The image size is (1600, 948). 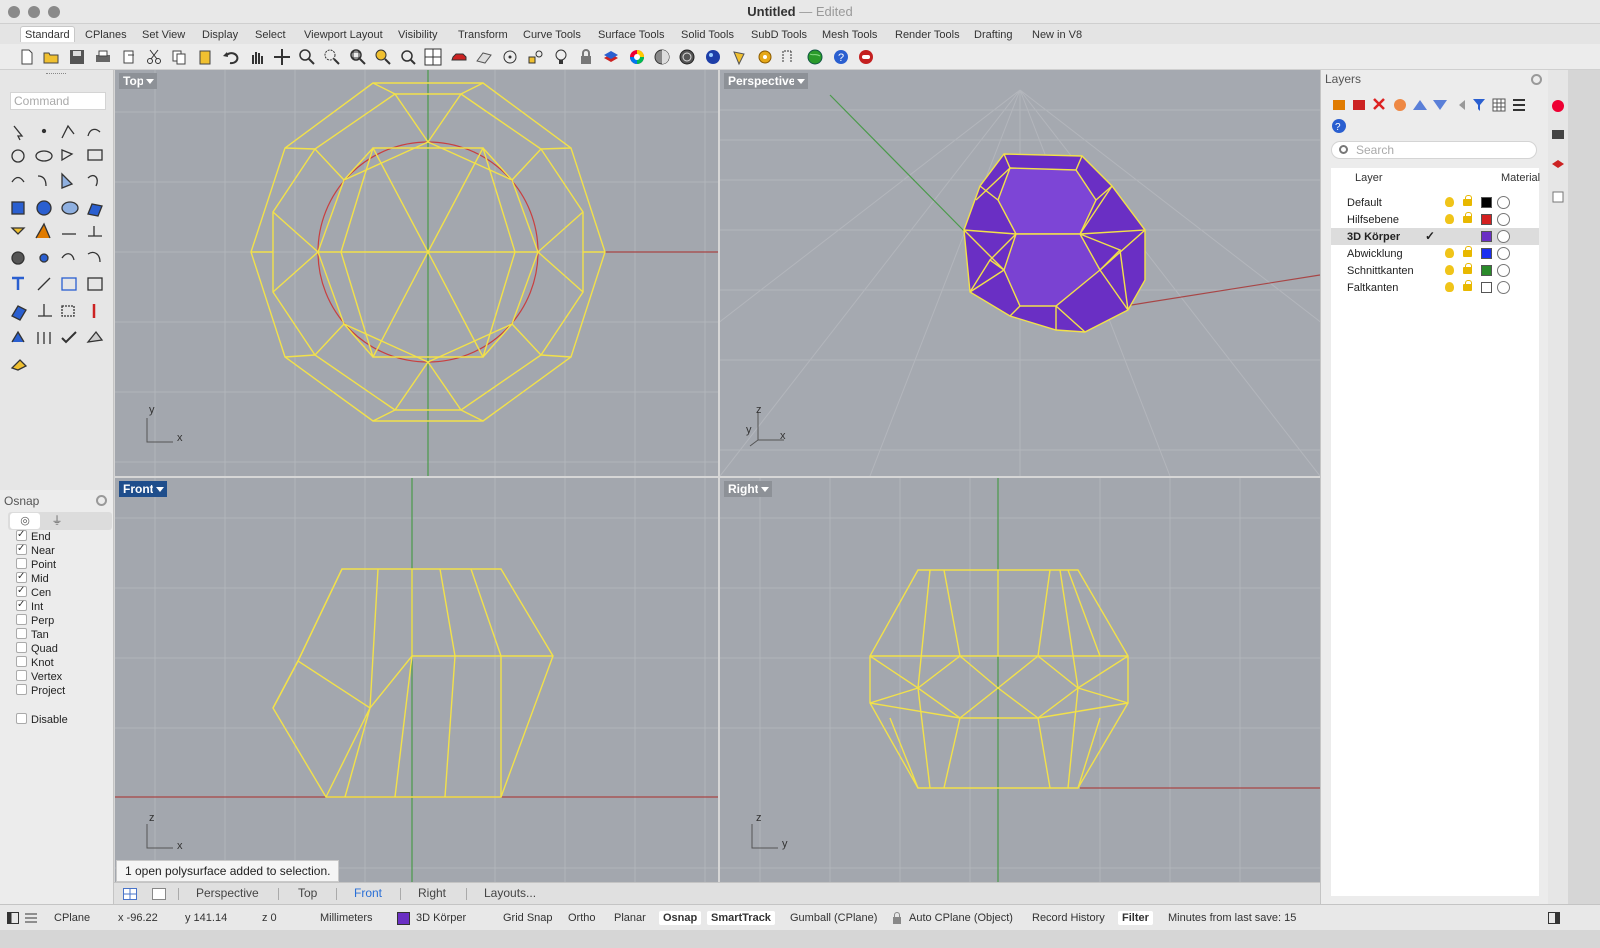 What do you see at coordinates (408, 57) in the screenshot?
I see `undo-view-icon` at bounding box center [408, 57].